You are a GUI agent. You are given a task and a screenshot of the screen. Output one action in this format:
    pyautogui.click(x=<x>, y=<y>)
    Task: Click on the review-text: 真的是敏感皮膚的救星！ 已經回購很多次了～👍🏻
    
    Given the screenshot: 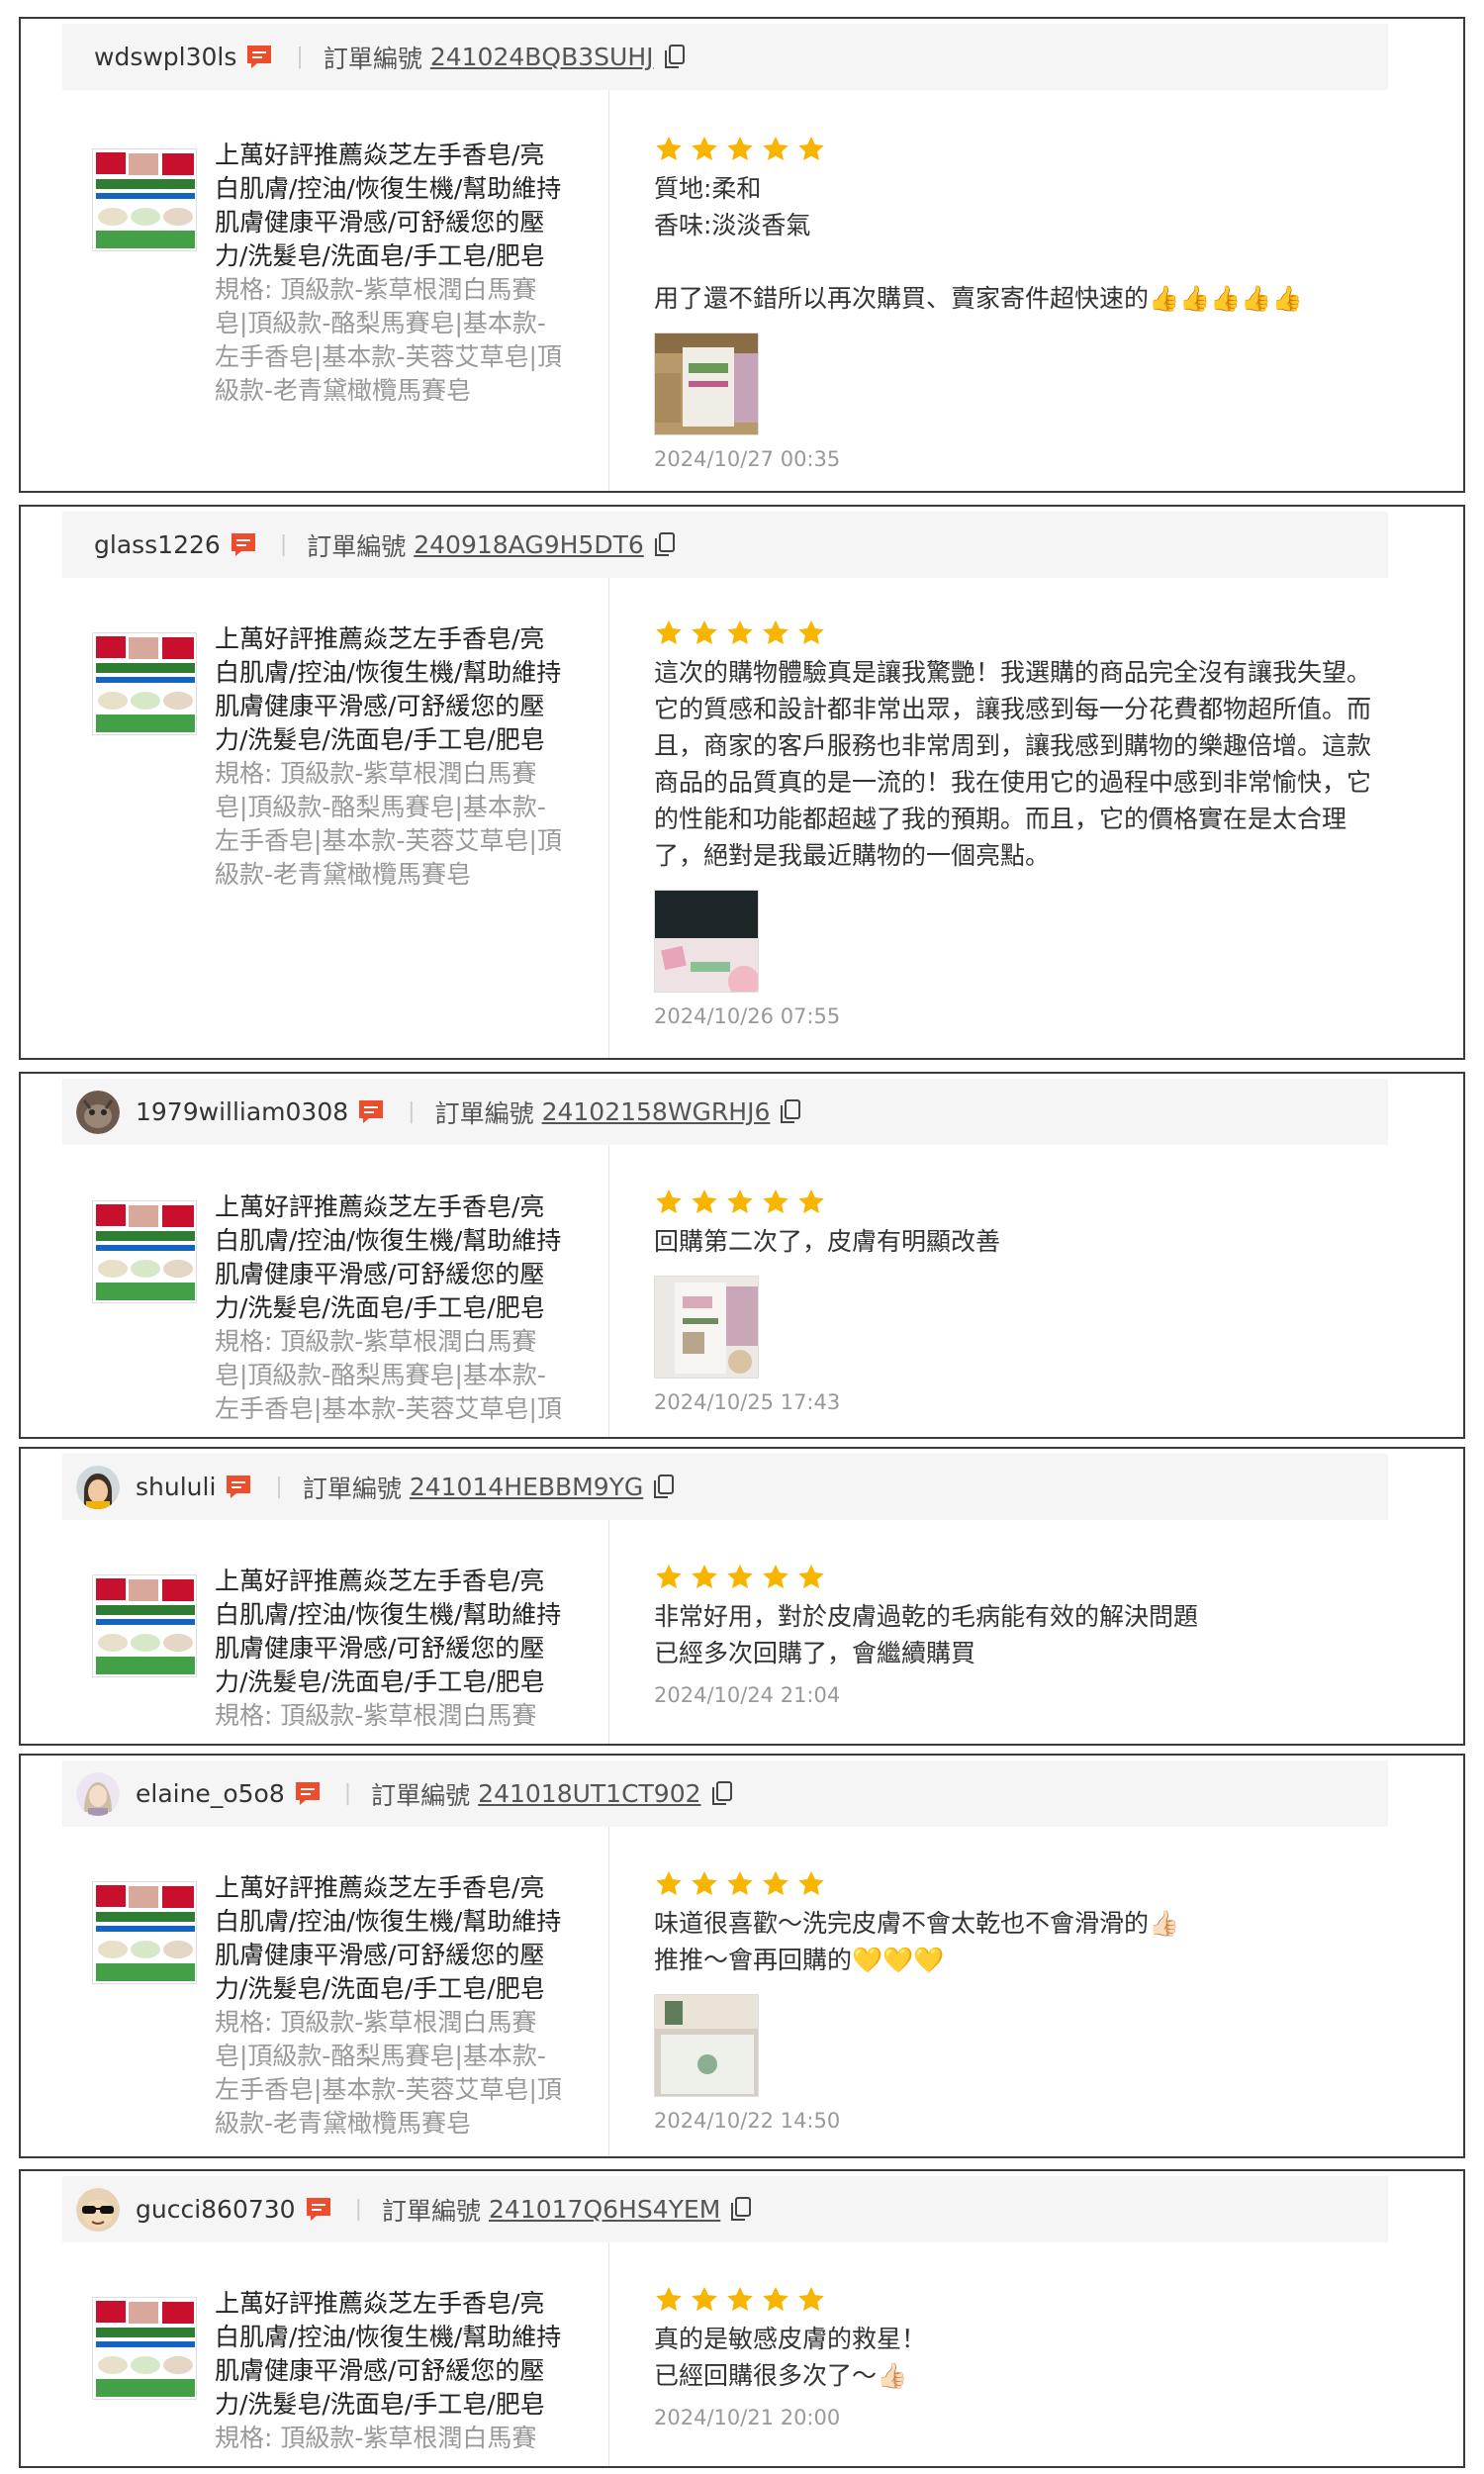 What is the action you would take?
    pyautogui.click(x=790, y=2358)
    